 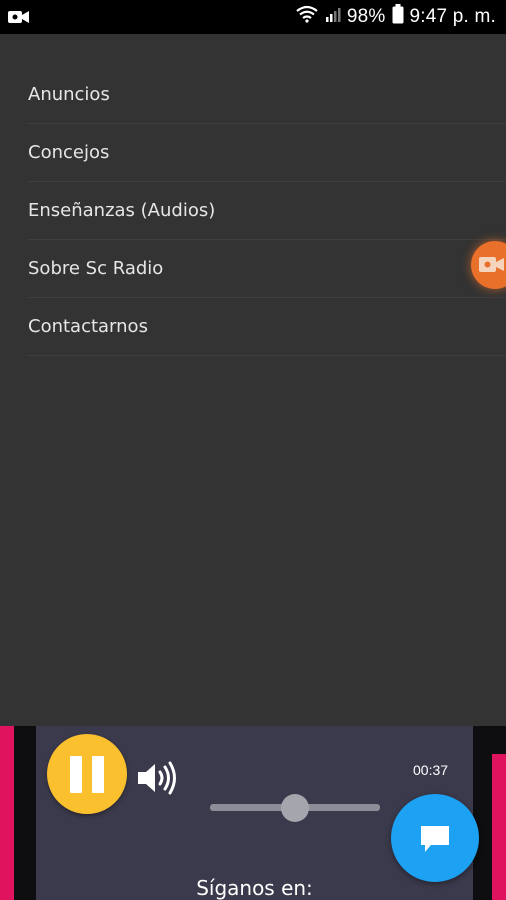 I want to click on chat-button, so click(x=435, y=838).